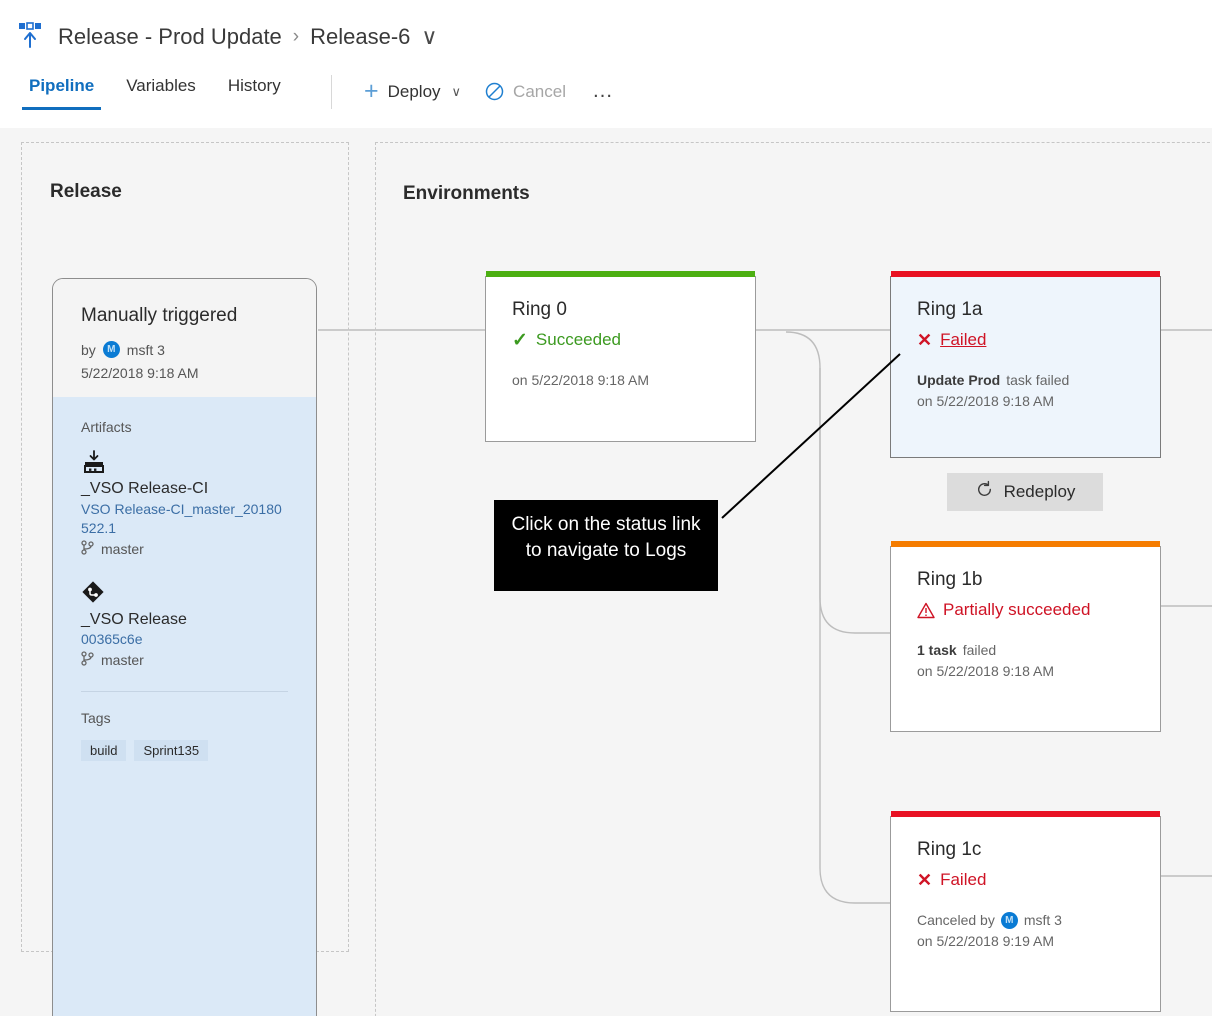 The height and width of the screenshot is (1016, 1212). I want to click on environment-name: Ring 1a, so click(950, 309).